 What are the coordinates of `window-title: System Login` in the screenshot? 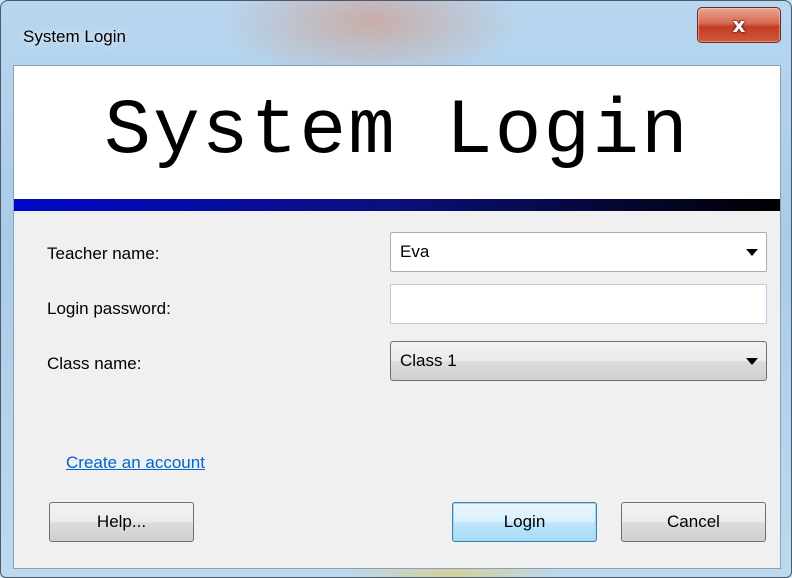 It's located at (74, 36).